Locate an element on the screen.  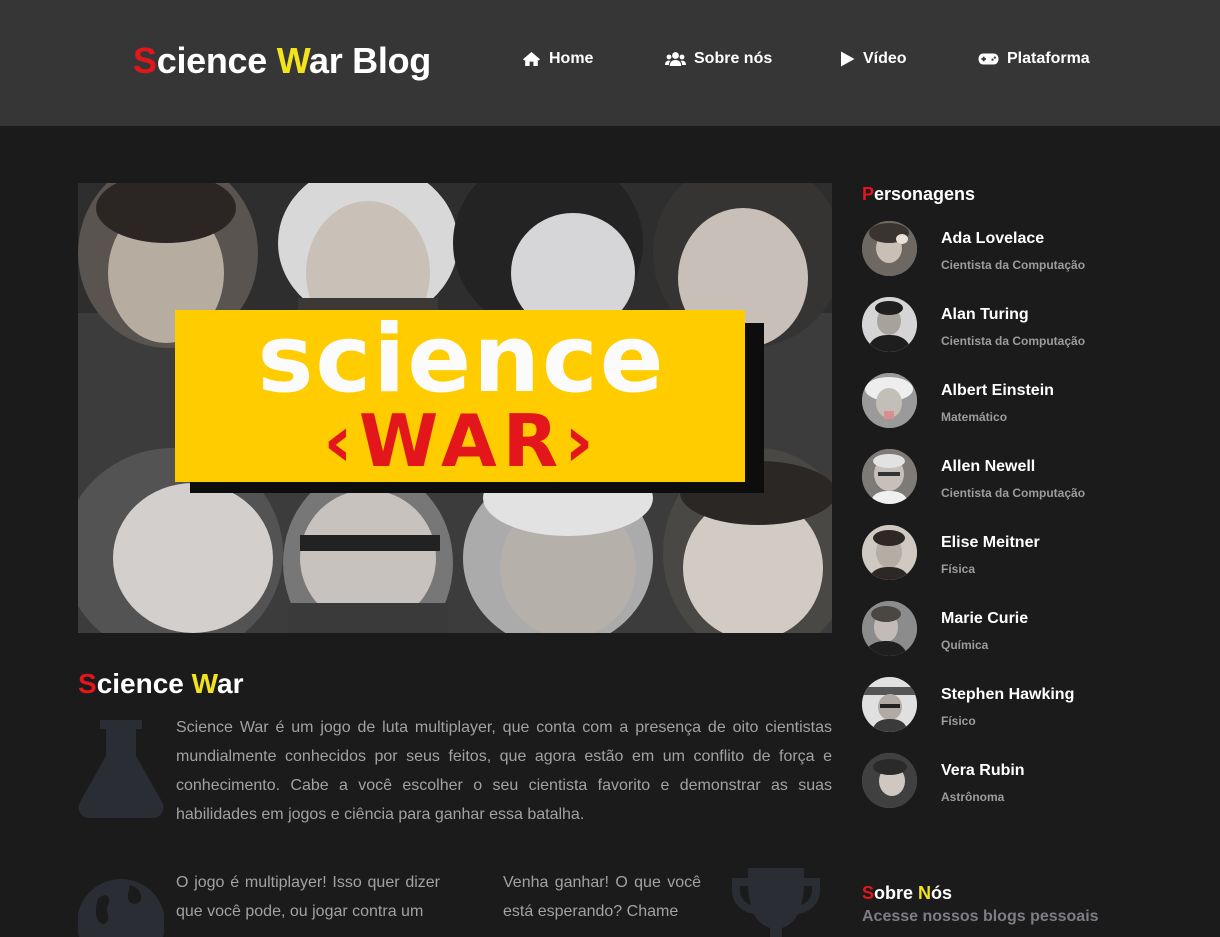
nav-home-link: Home is located at coordinates (557, 59).